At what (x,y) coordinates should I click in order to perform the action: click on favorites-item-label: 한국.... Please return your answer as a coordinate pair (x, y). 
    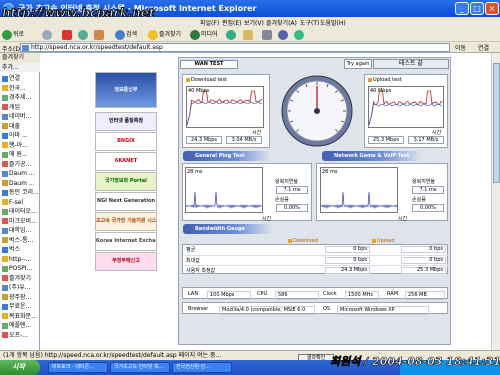
    Looking at the image, I should click on (17, 88).